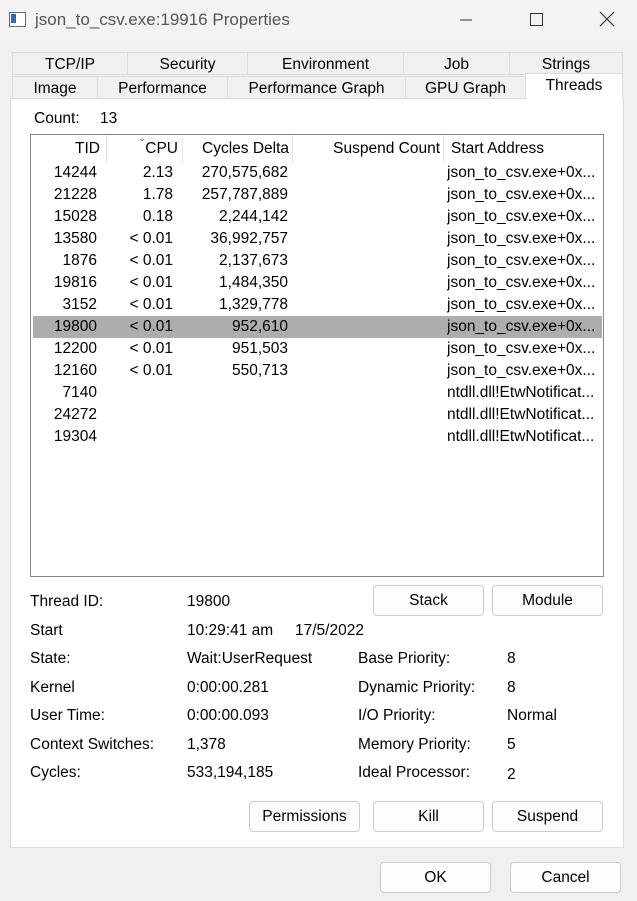 Image resolution: width=637 pixels, height=901 pixels. Describe the element at coordinates (316, 87) in the screenshot. I see `tab-performance-graph: Performance Graph` at that location.